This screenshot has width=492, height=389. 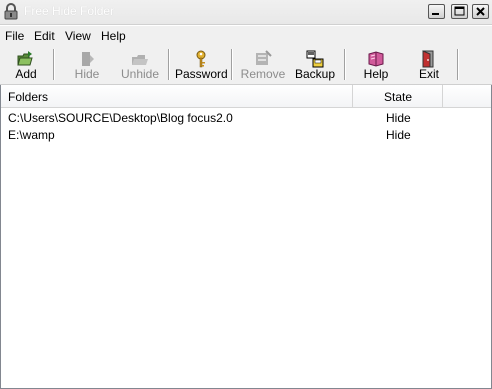 I want to click on exit-label: Exit, so click(x=428, y=74).